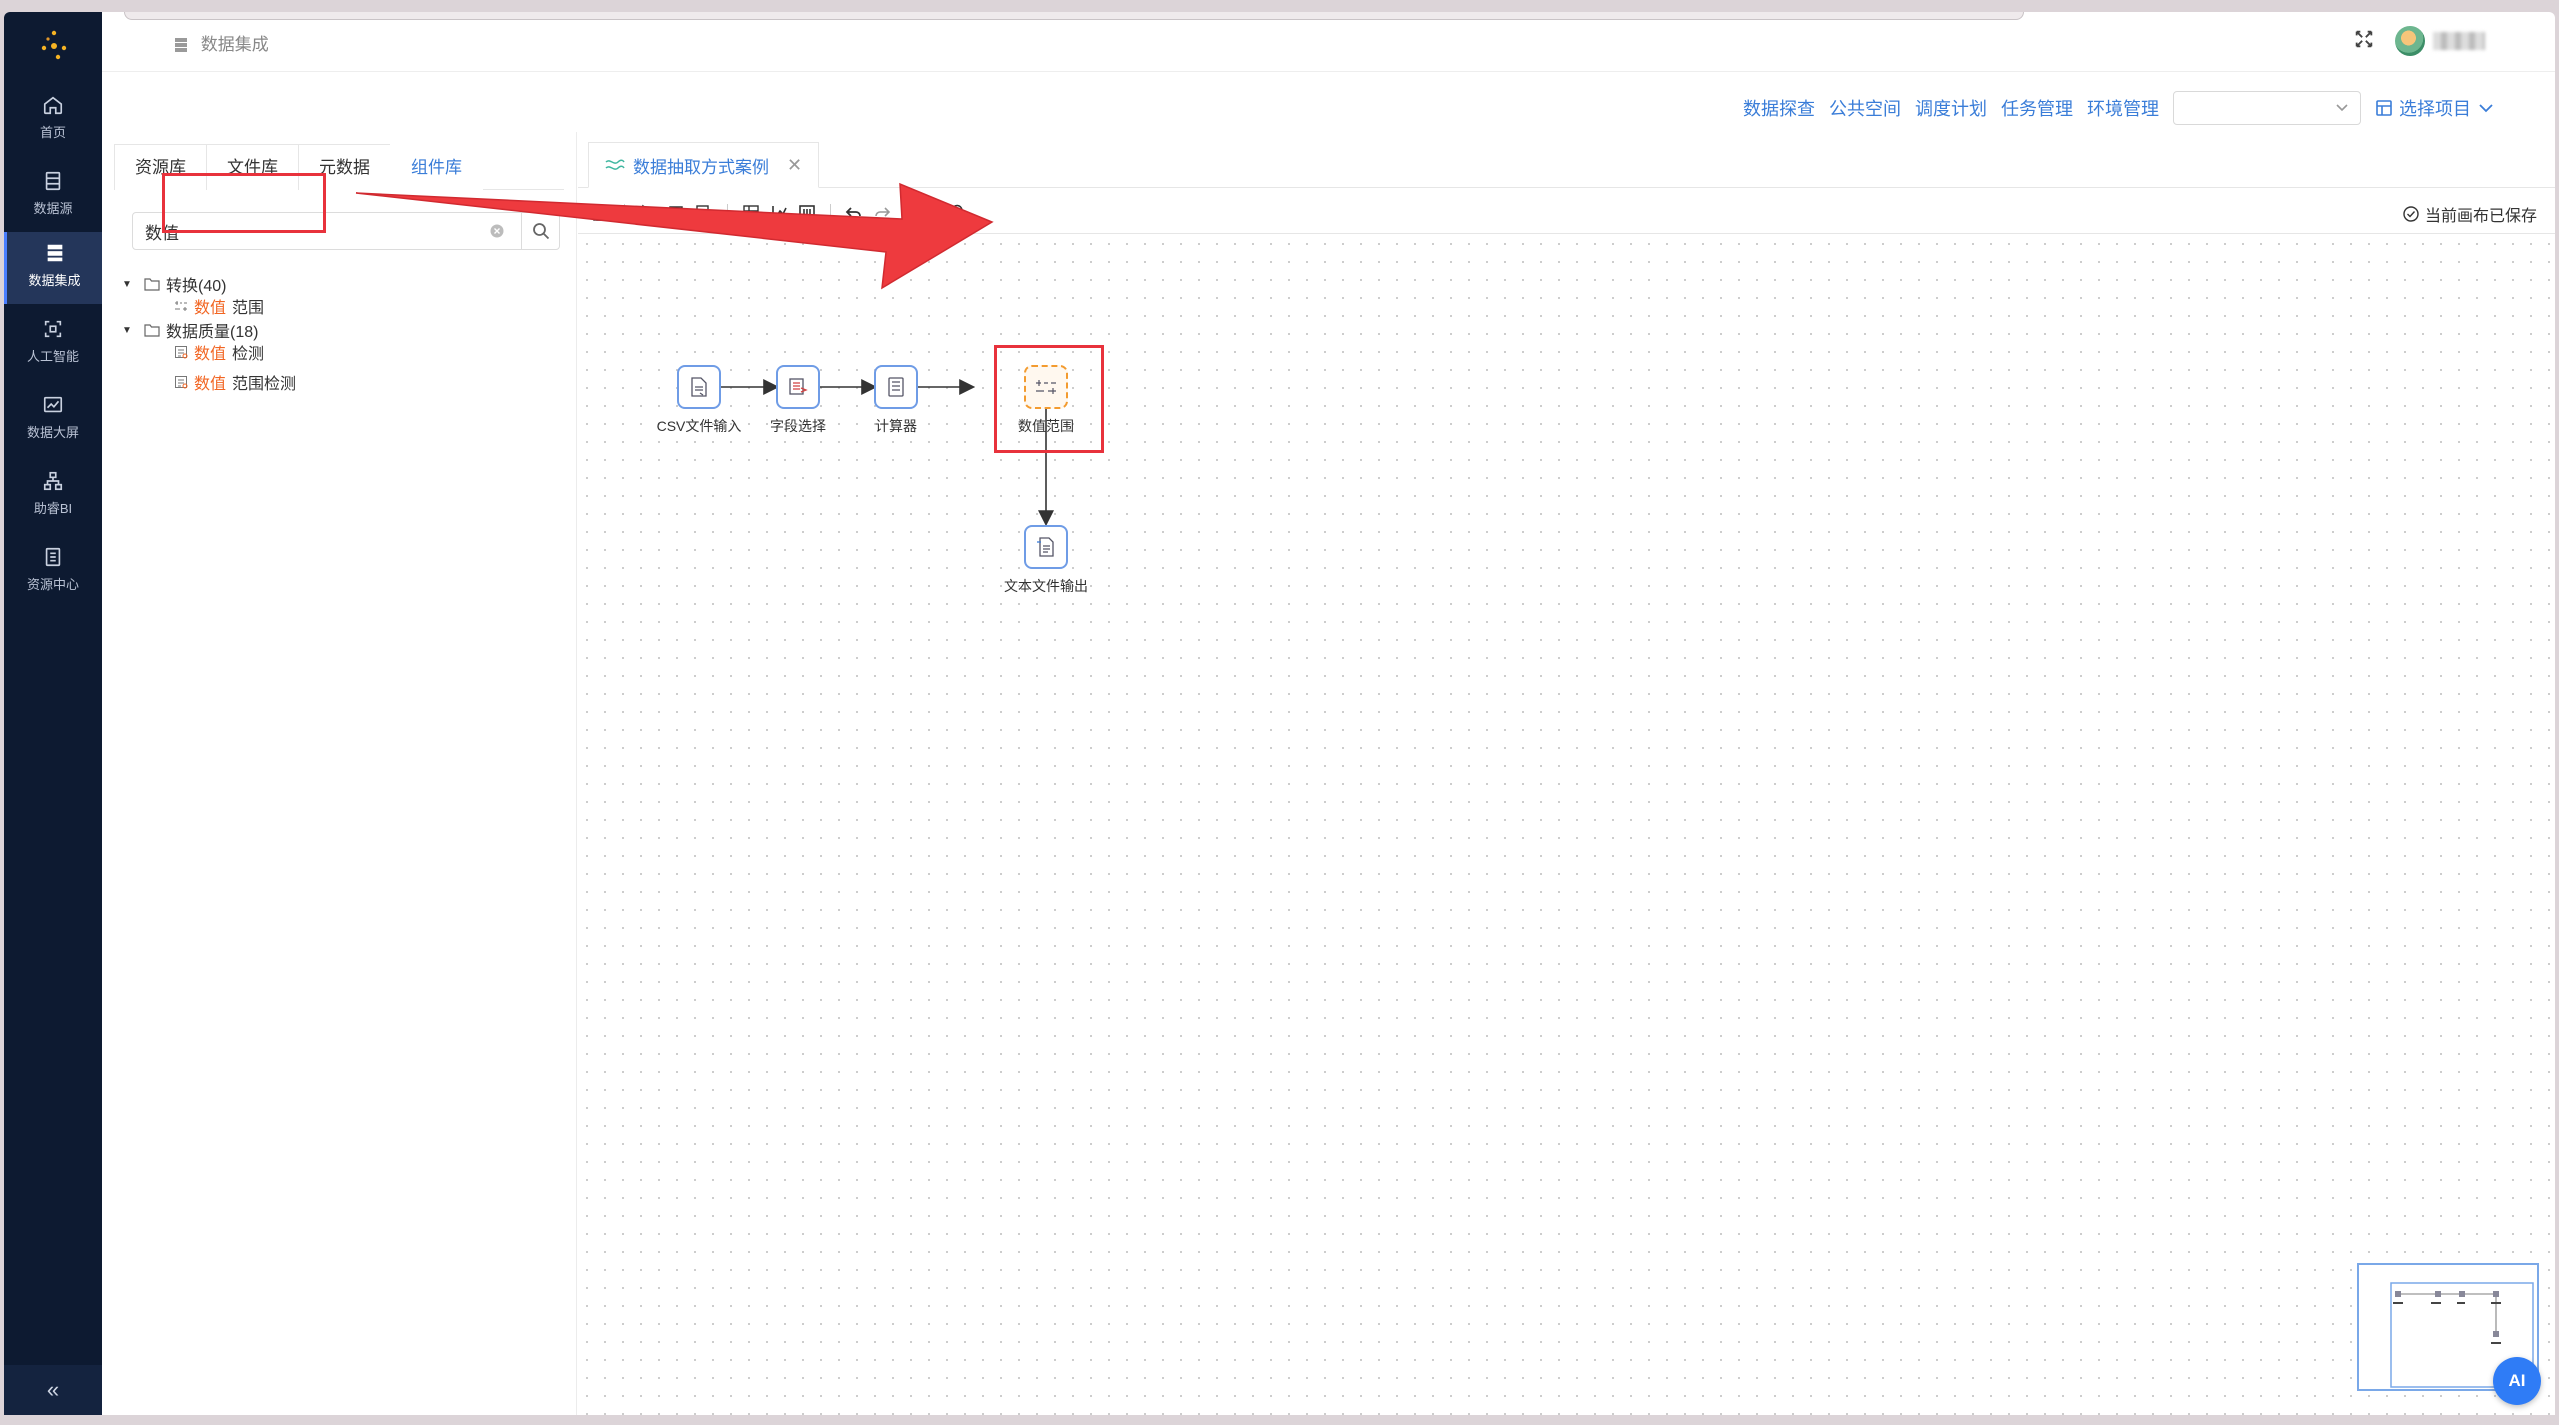 This screenshot has height=1425, width=2559. What do you see at coordinates (1328, 42) in the screenshot?
I see `top-header: 数据集成` at bounding box center [1328, 42].